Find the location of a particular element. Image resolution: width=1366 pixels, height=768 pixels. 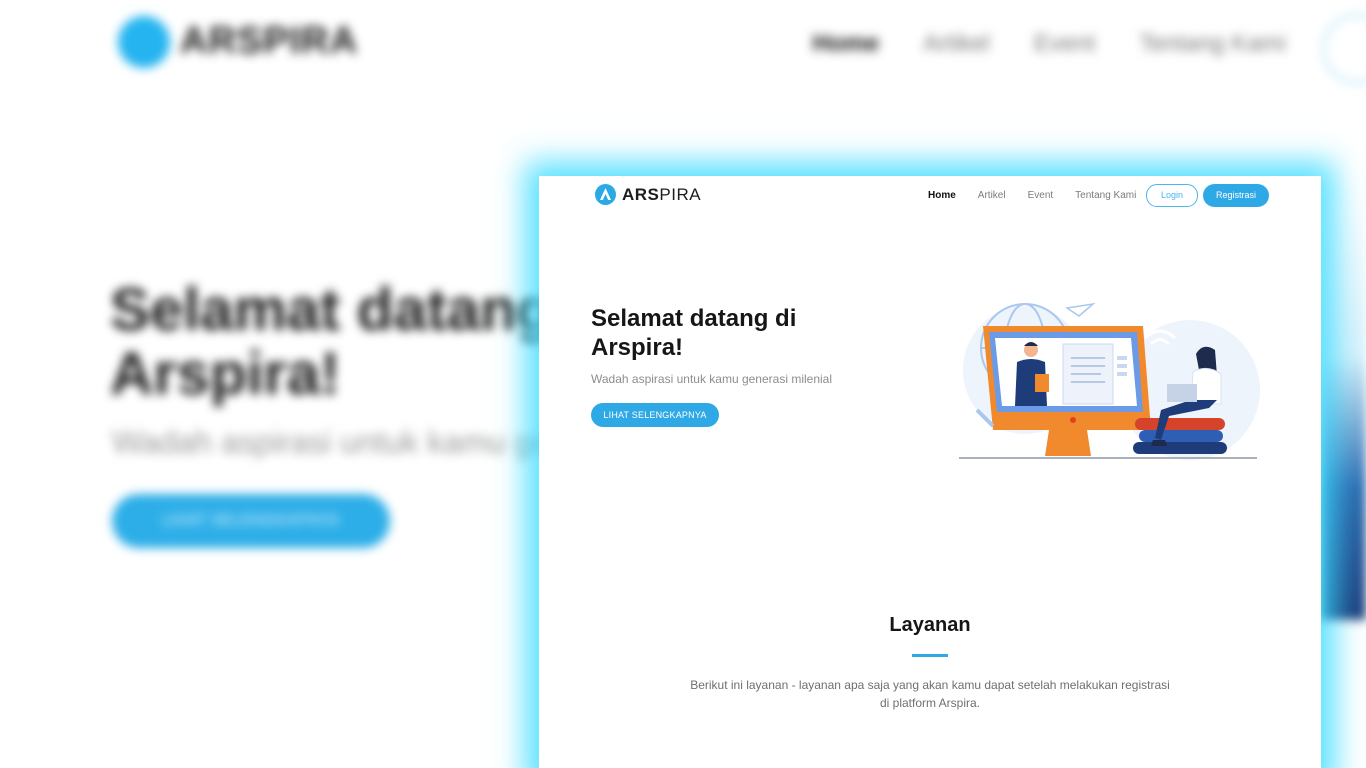

bg-nav-event: Event is located at coordinates (1064, 43).